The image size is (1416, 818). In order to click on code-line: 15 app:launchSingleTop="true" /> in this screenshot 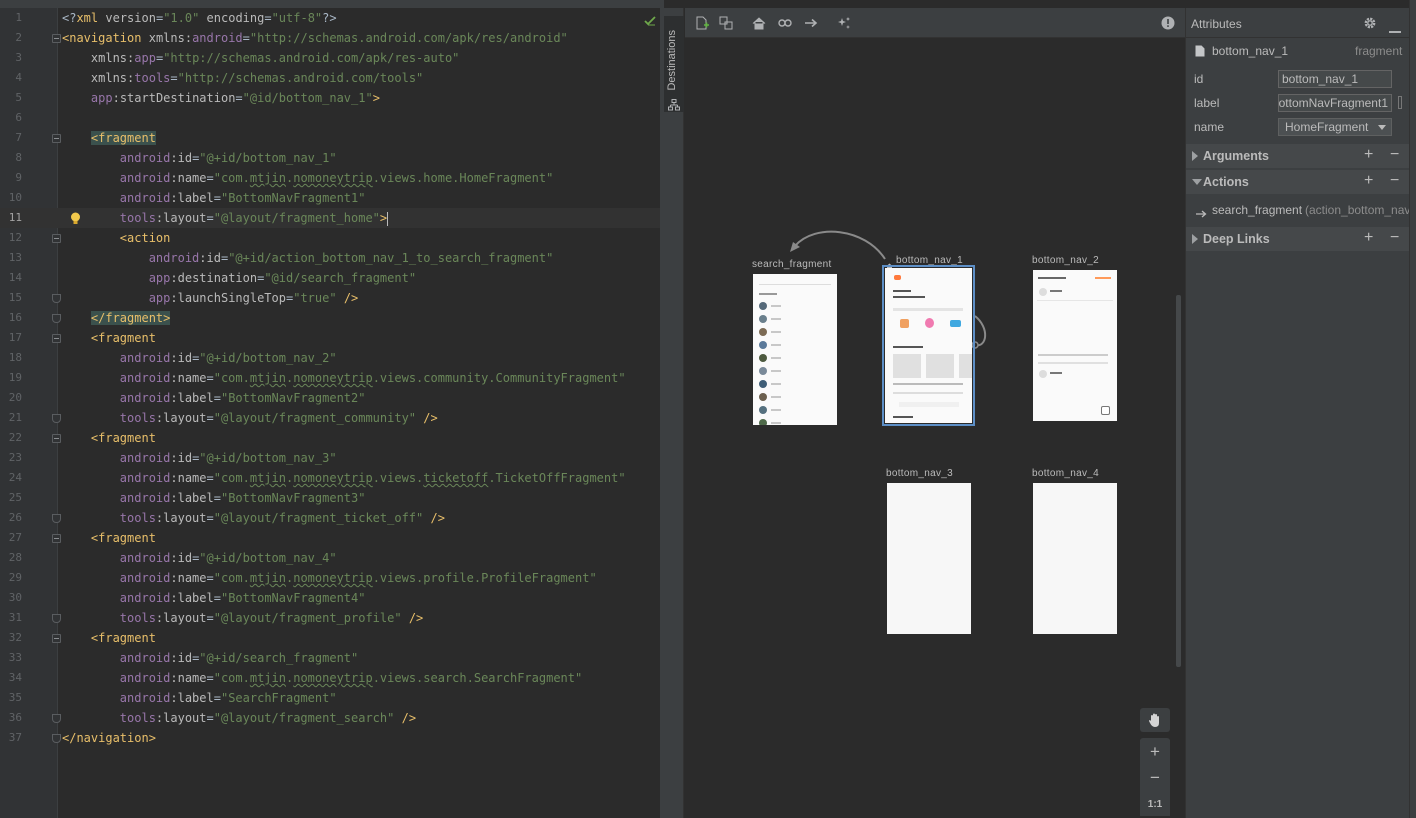, I will do `click(330, 298)`.